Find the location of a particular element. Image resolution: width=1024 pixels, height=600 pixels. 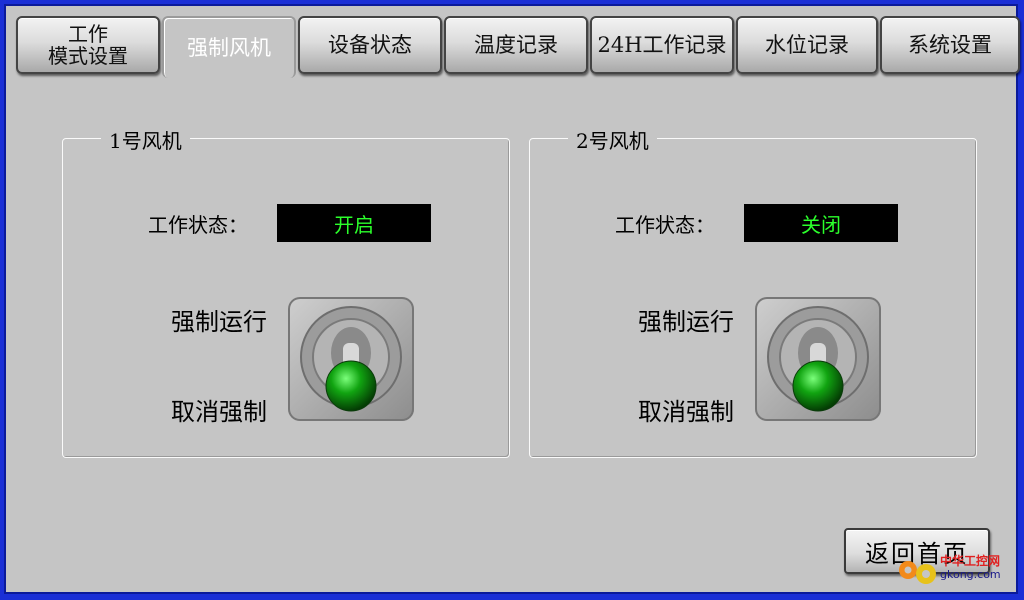

watermark-text-cn: 中华工控网 is located at coordinates (970, 561).